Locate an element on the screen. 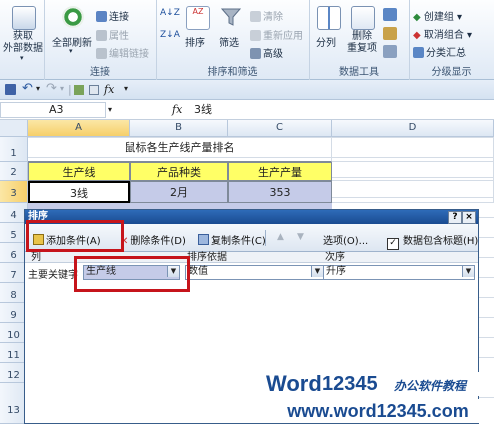  reapply-icon is located at coordinates (255, 35).